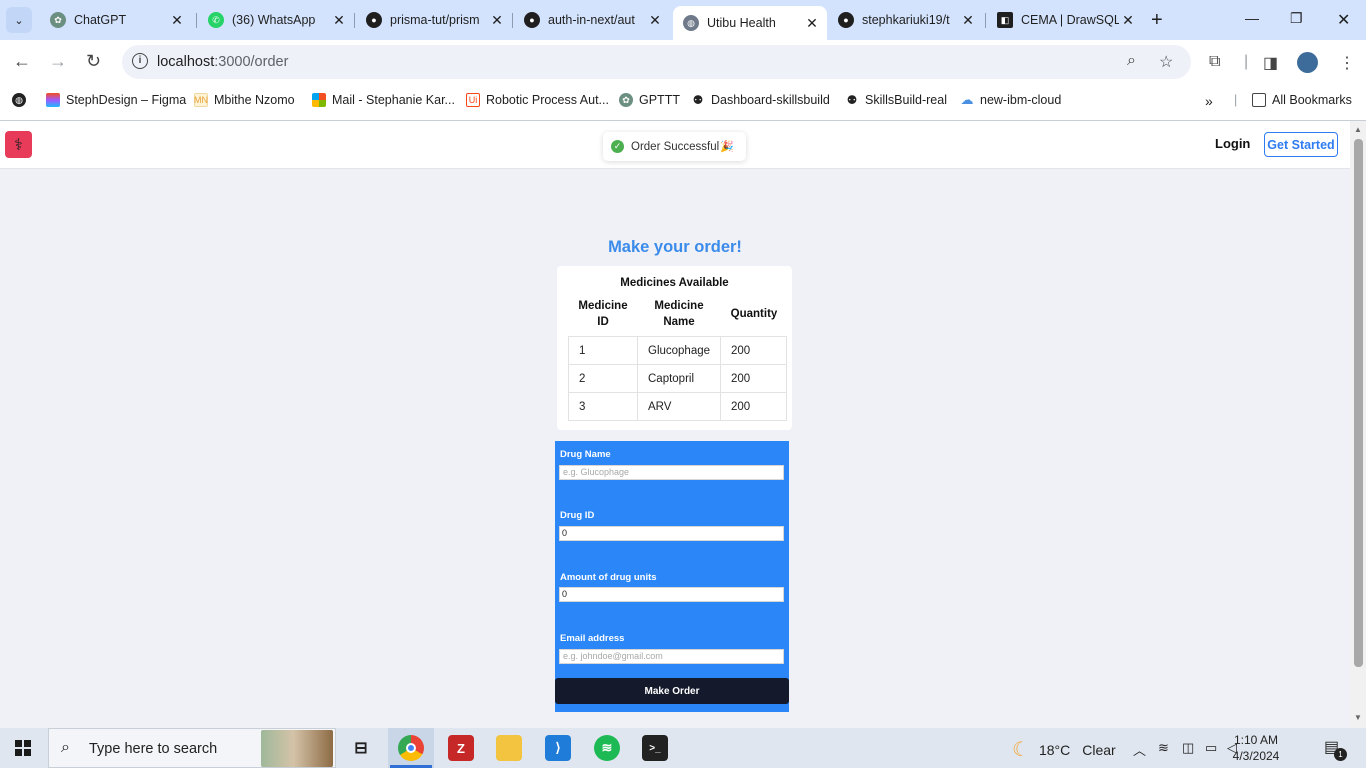  I want to click on cell-quantity: 200, so click(753, 378).